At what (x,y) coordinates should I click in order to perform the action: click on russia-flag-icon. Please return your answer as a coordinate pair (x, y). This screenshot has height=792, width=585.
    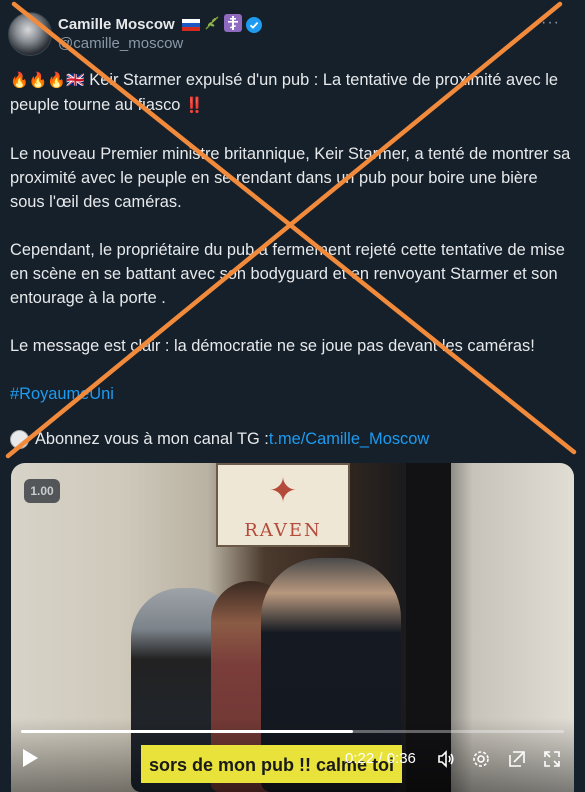
    Looking at the image, I should click on (190, 24).